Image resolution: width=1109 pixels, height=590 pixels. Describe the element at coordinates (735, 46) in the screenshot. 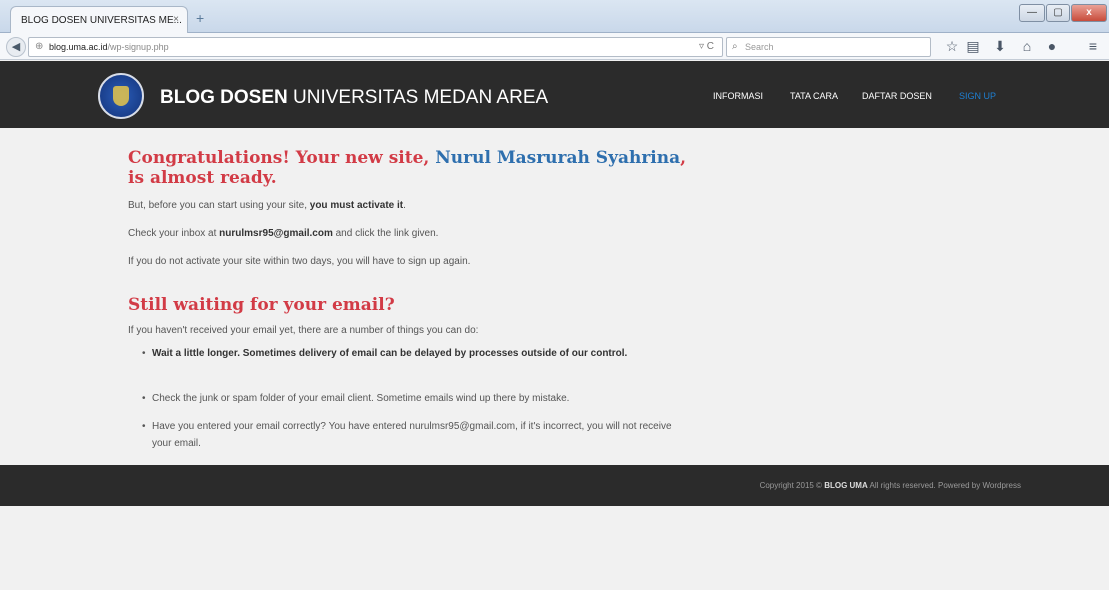

I see `search-icon: ⌕` at that location.